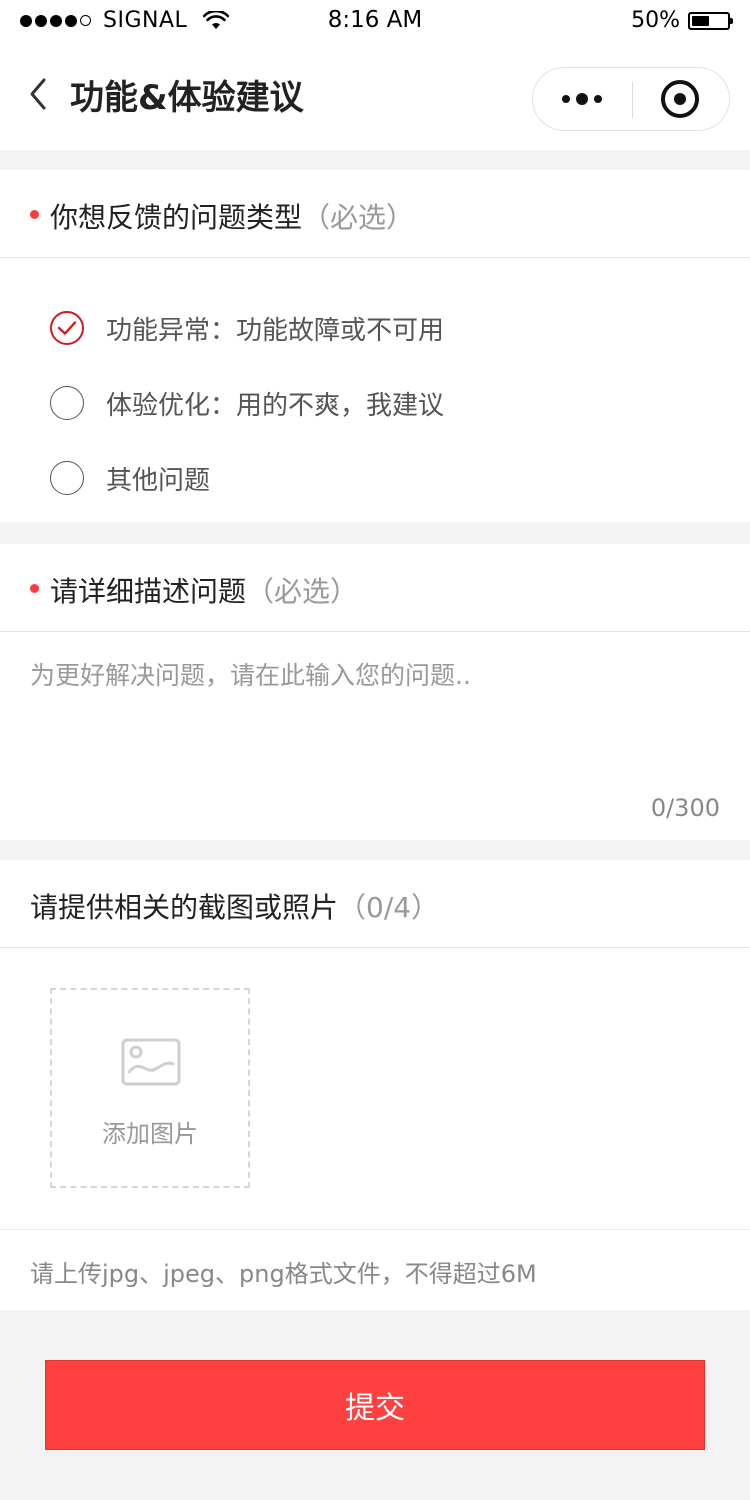  What do you see at coordinates (275, 405) in the screenshot?
I see `option-label: 体验优化：用的不爽，我建议` at bounding box center [275, 405].